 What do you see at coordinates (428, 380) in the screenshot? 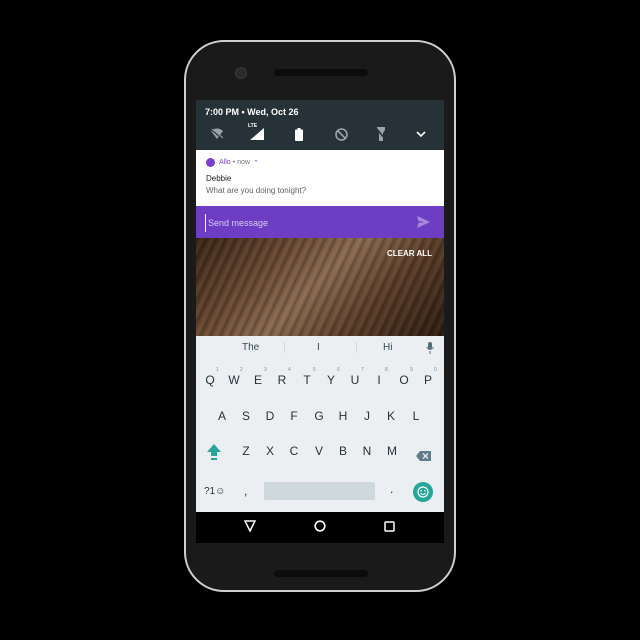
I see `key-p: P` at bounding box center [428, 380].